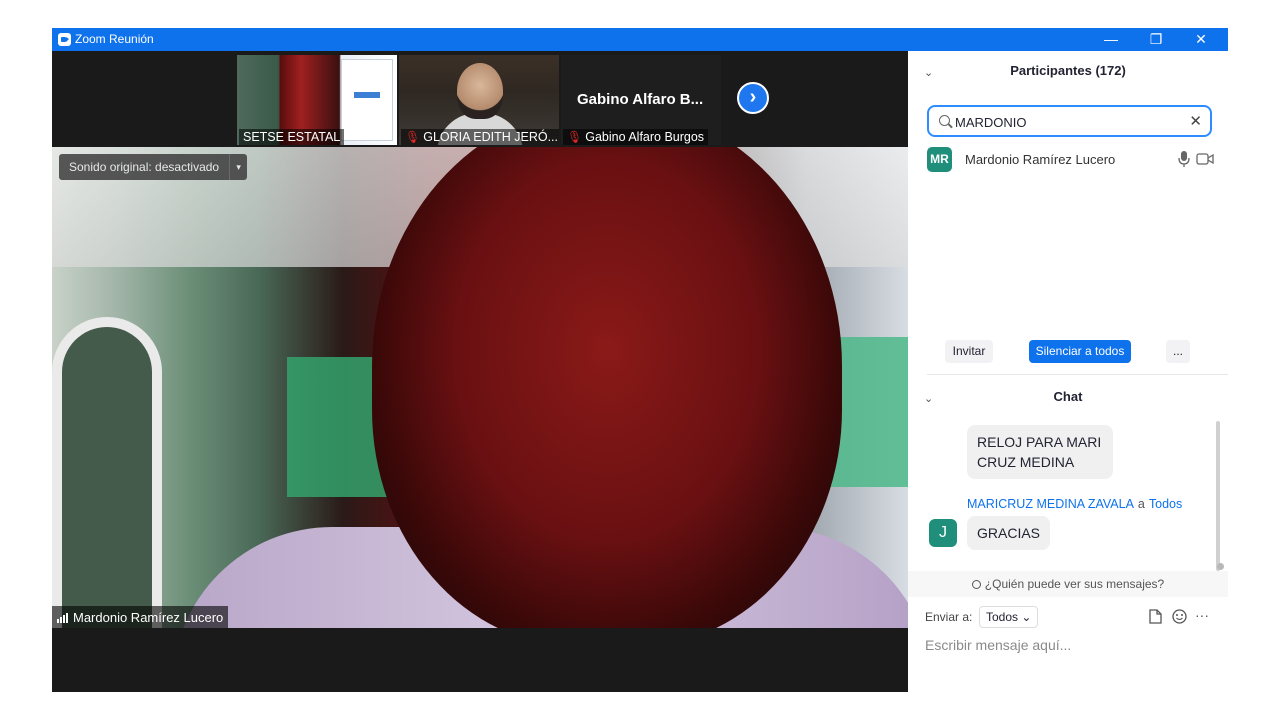 The image size is (1280, 720). What do you see at coordinates (238, 167) in the screenshot?
I see `chevron-down-icon: ▾` at bounding box center [238, 167].